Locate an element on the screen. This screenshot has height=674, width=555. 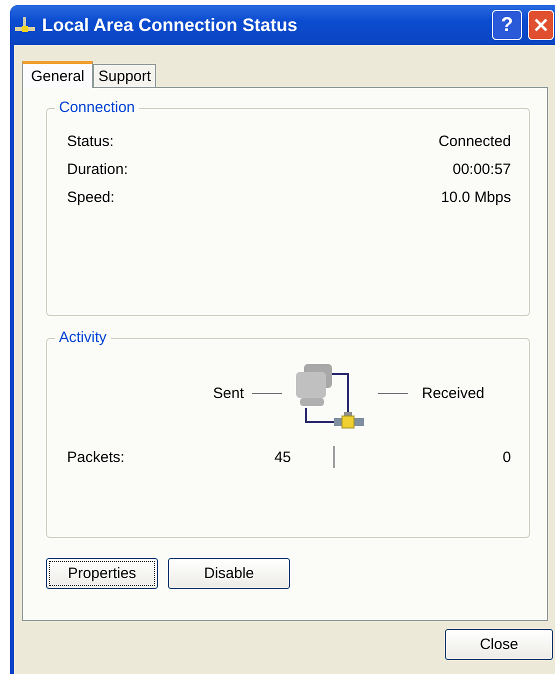
field-value: 10.0 Mbps is located at coordinates (475, 197).